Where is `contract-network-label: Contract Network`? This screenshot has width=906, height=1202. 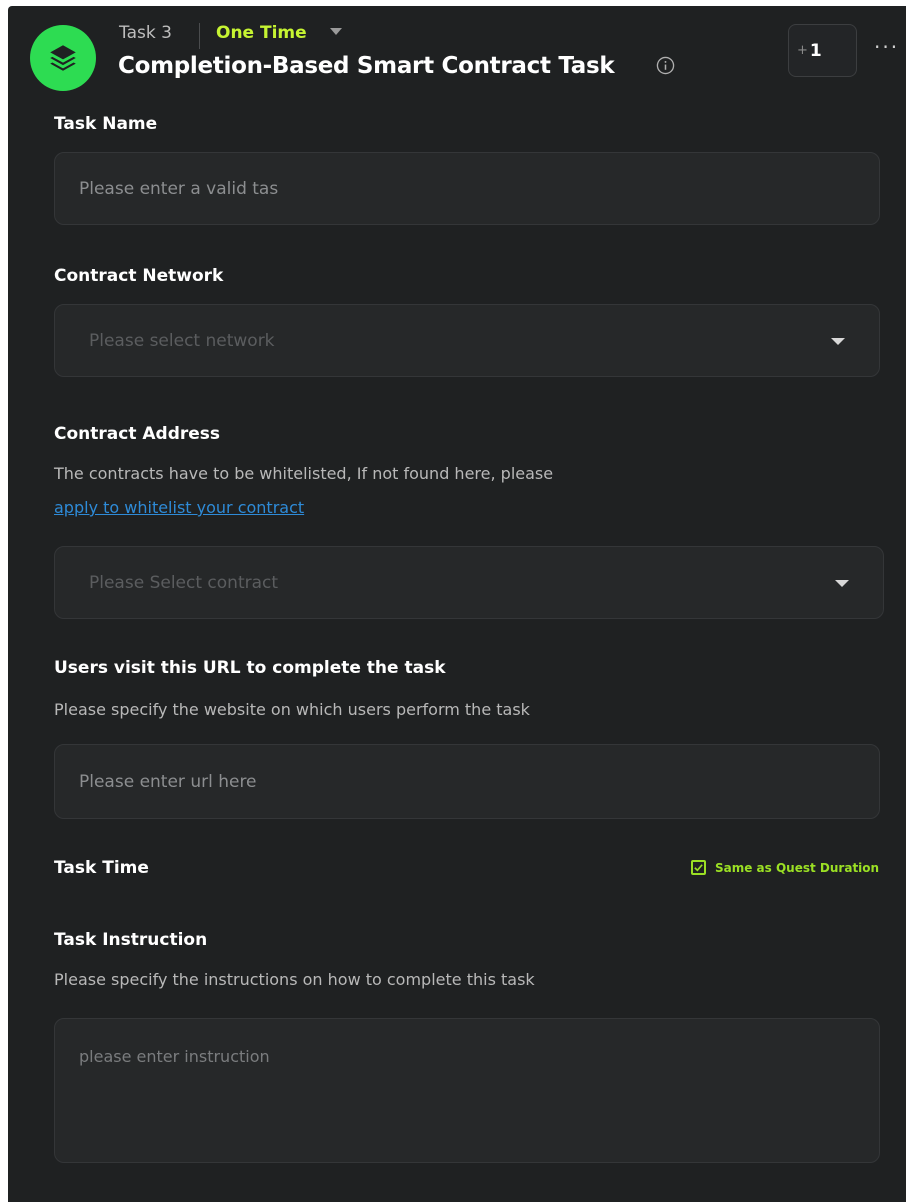
contract-network-label: Contract Network is located at coordinates (139, 276).